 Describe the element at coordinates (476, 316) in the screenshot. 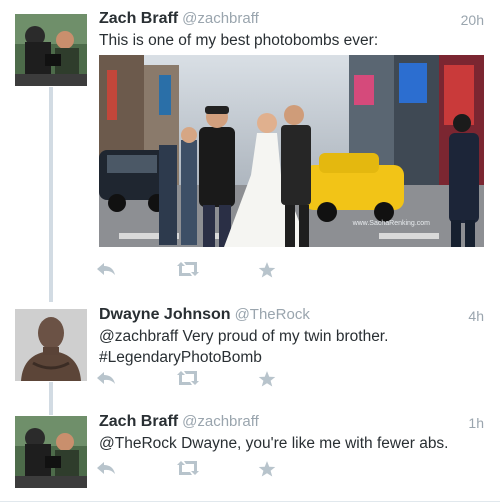

I see `tweet-time: 4h` at that location.